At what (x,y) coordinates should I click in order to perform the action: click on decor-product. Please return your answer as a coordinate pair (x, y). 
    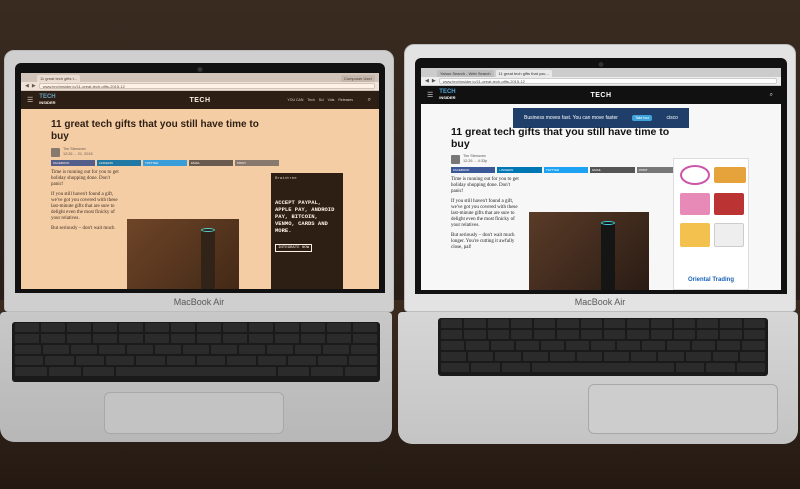
    Looking at the image, I should click on (695, 235).